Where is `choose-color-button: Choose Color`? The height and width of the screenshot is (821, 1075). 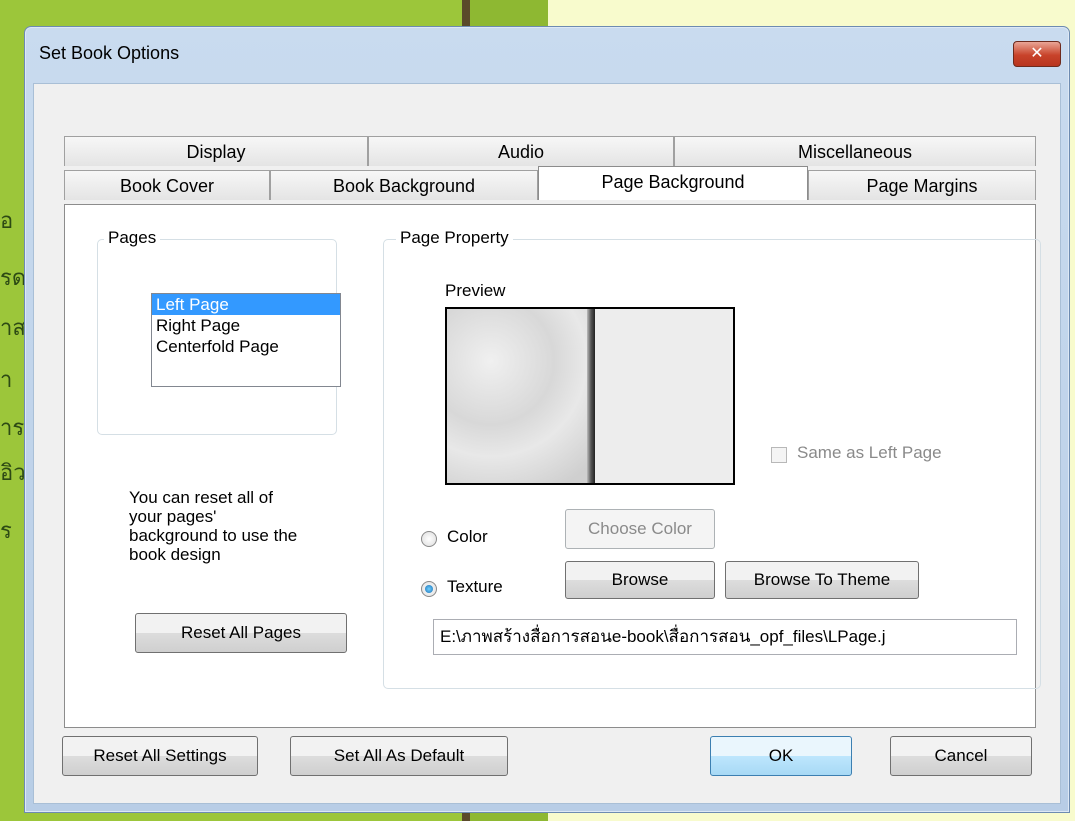
choose-color-button: Choose Color is located at coordinates (640, 529).